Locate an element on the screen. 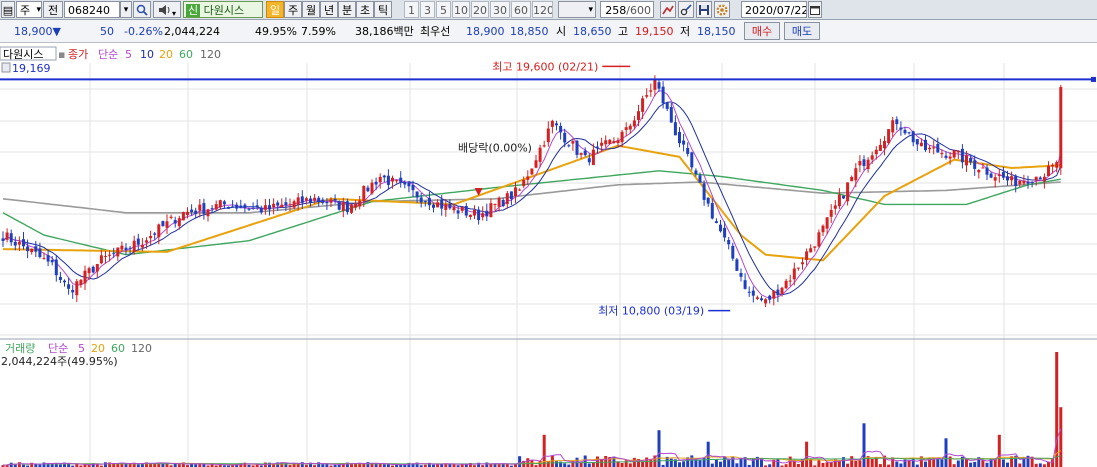 This screenshot has width=1097, height=467. interval-button-7: 120 is located at coordinates (542, 9).